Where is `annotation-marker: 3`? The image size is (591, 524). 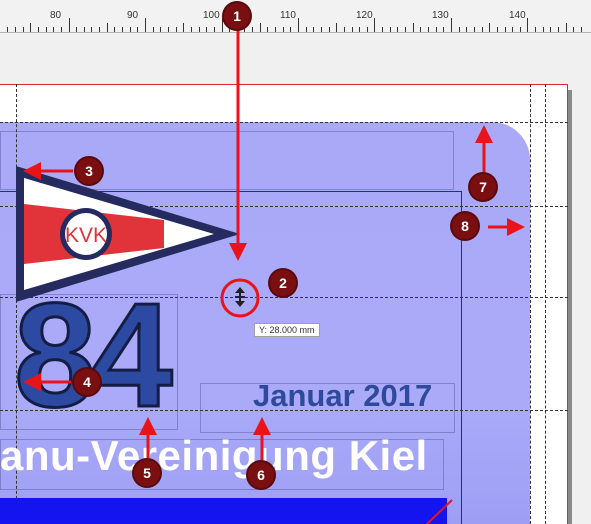
annotation-marker: 3 is located at coordinates (89, 171).